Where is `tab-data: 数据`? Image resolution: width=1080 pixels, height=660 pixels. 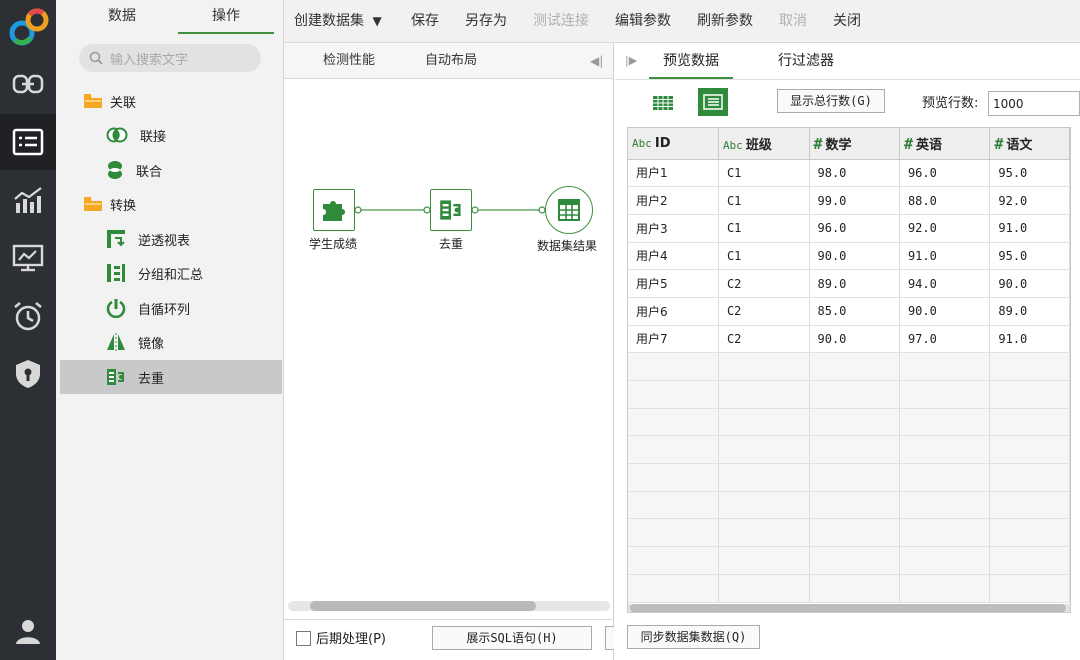 tab-data: 数据 is located at coordinates (122, 17).